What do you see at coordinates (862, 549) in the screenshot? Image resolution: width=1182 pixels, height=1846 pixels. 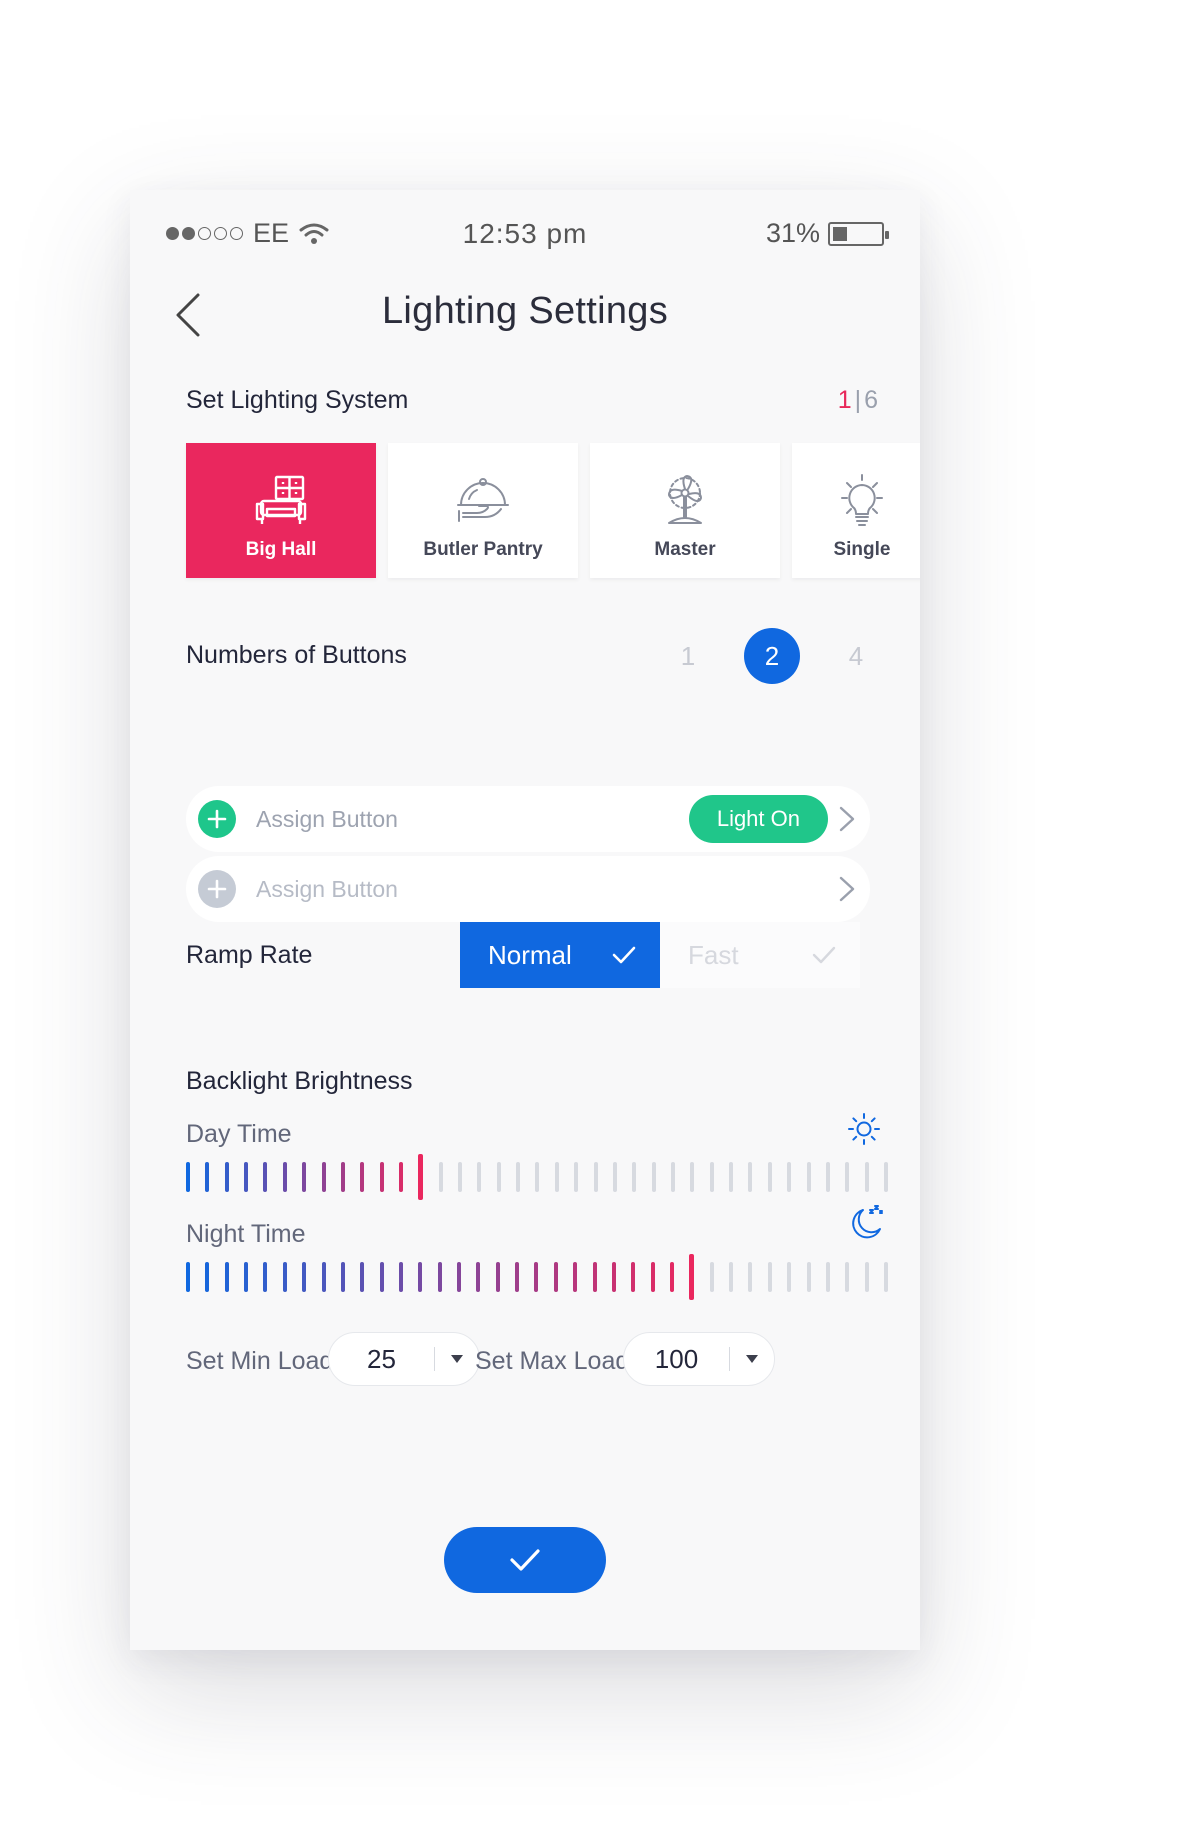 I see `system-card-label: Single` at bounding box center [862, 549].